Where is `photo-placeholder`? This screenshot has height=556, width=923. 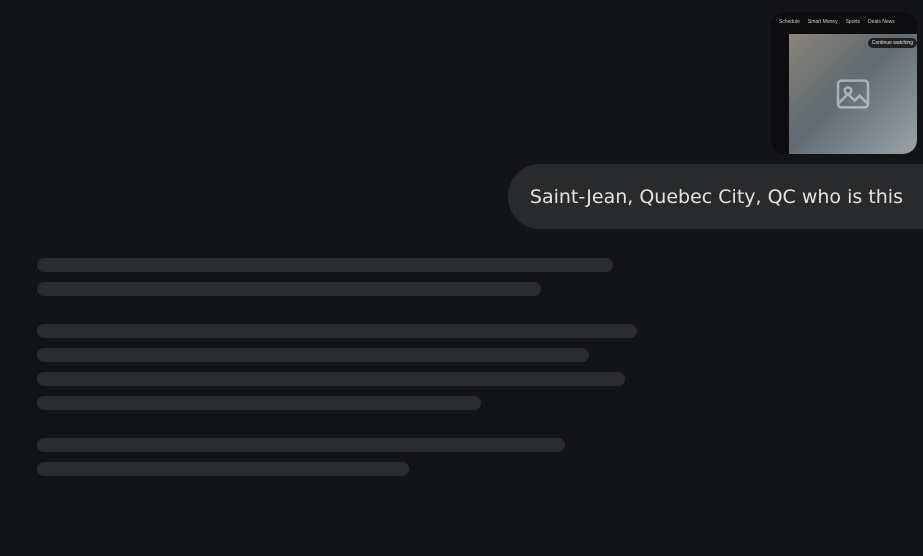 photo-placeholder is located at coordinates (853, 94).